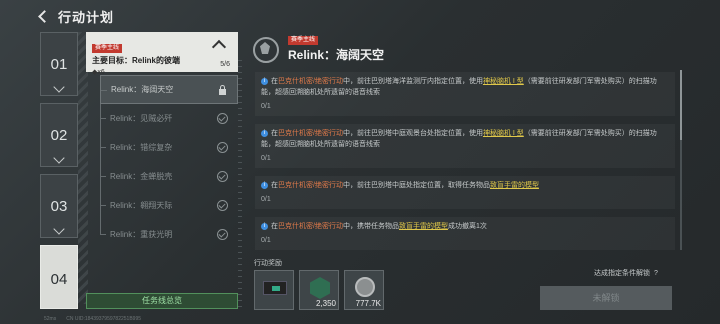 This screenshot has width=720, height=324. What do you see at coordinates (142, 89) in the screenshot?
I see `sub-quest-label: Relink：海阔天空` at bounding box center [142, 89].